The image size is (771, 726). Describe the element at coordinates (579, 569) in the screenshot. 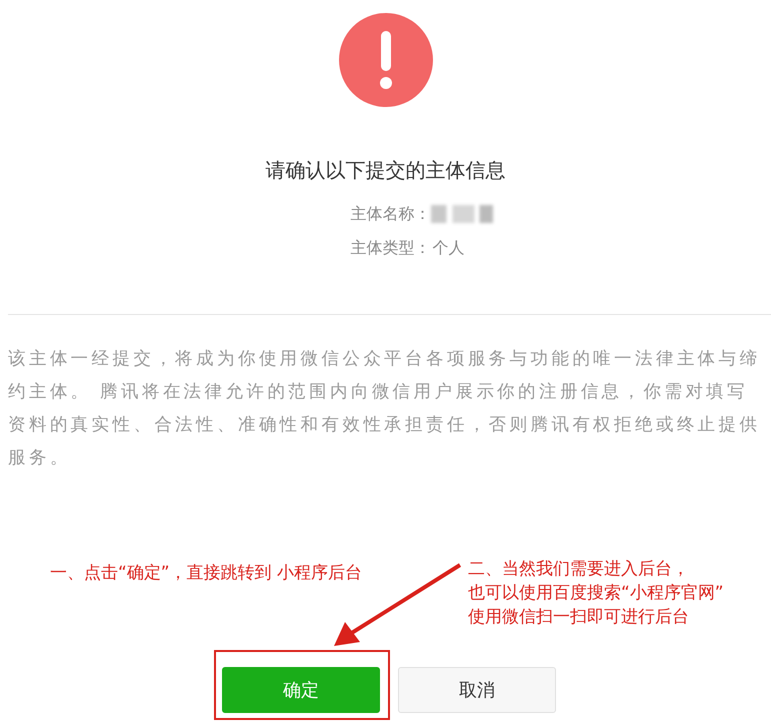

I see `annotation-text: 二、当然我们需要进入后台，` at that location.